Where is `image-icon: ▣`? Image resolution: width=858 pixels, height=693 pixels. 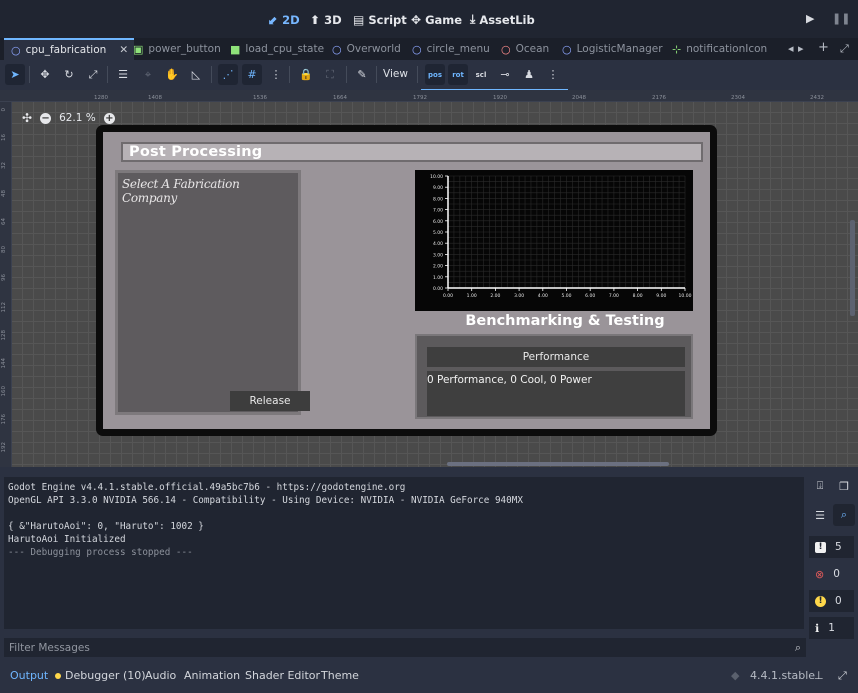 image-icon: ▣ is located at coordinates (138, 49).